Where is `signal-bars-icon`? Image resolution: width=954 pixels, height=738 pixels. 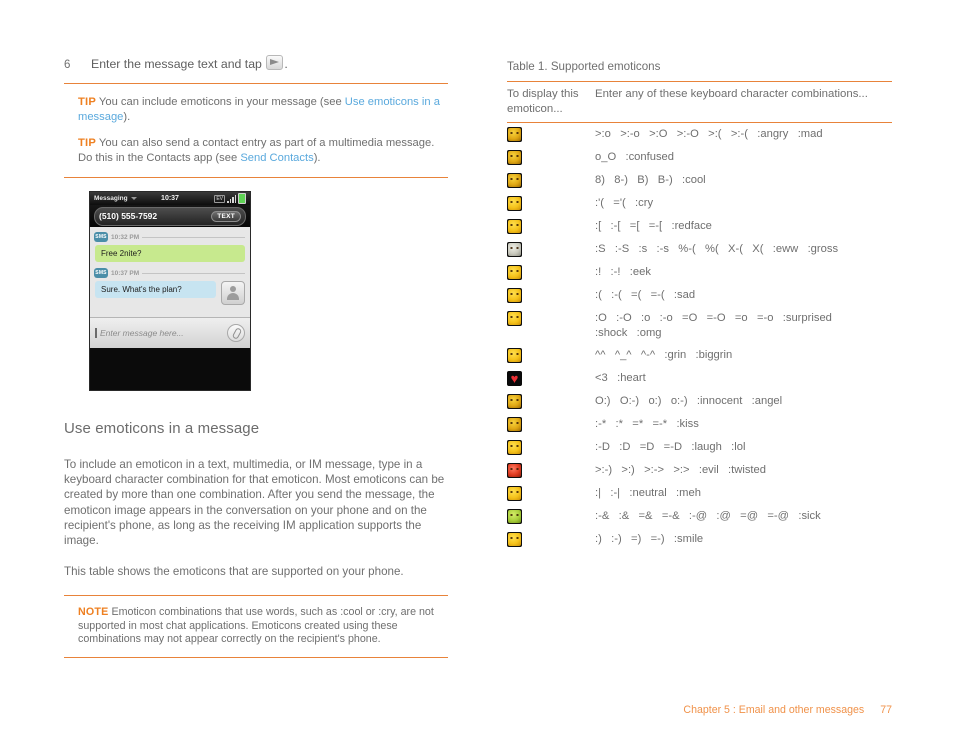
signal-bars-icon is located at coordinates (231, 198).